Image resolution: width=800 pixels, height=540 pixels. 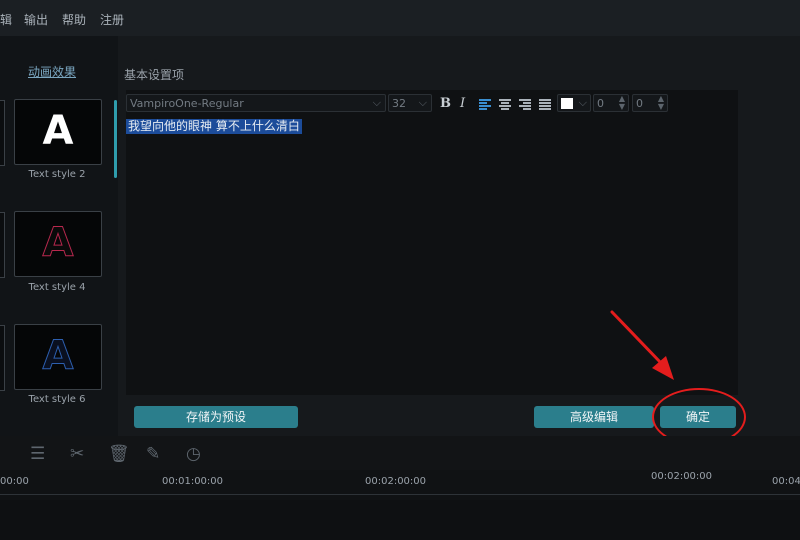 What do you see at coordinates (115, 139) in the screenshot?
I see `panel-scrollbar` at bounding box center [115, 139].